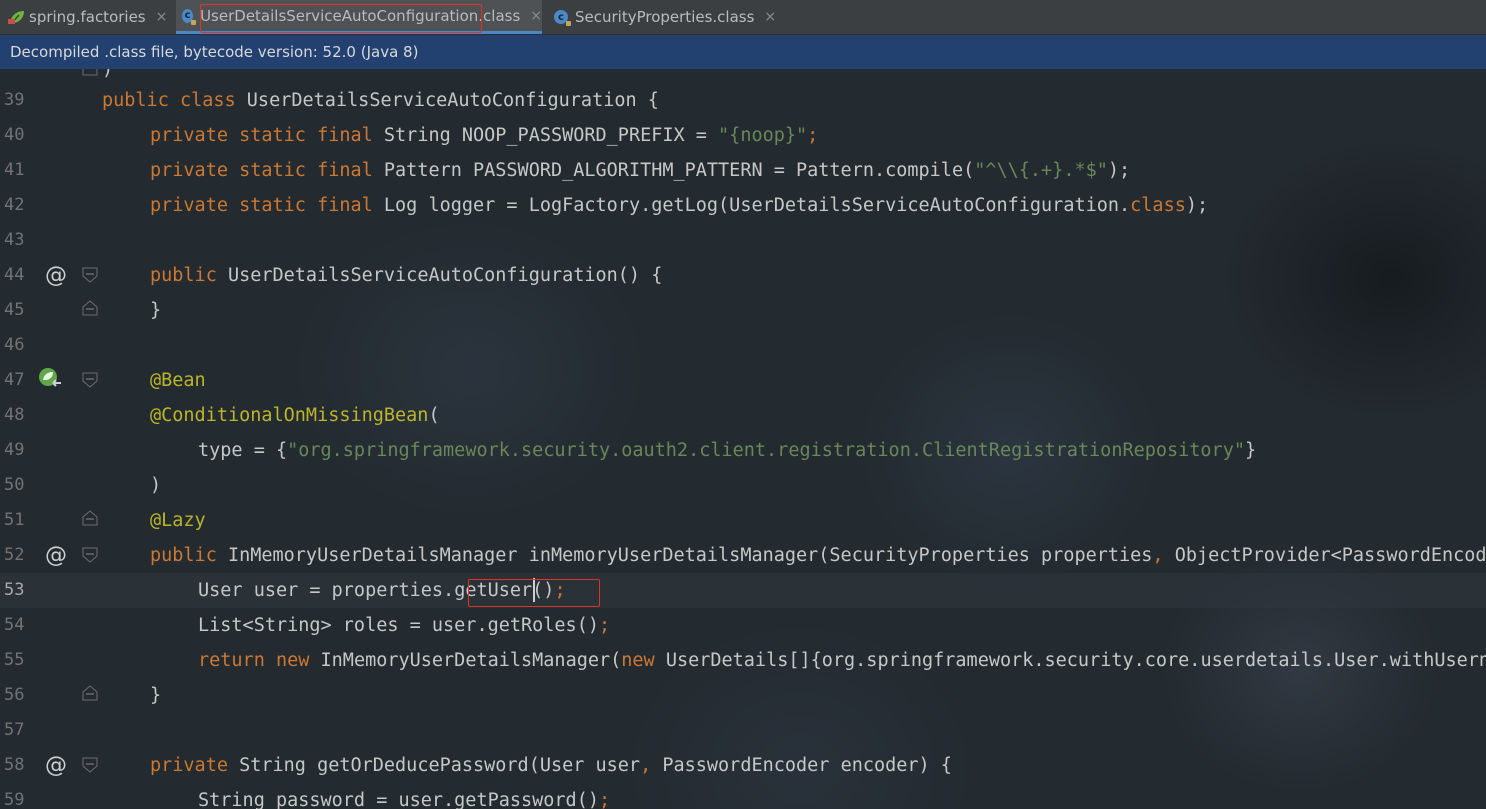 The image size is (1486, 809). What do you see at coordinates (14, 660) in the screenshot?
I see `line-number: 55` at bounding box center [14, 660].